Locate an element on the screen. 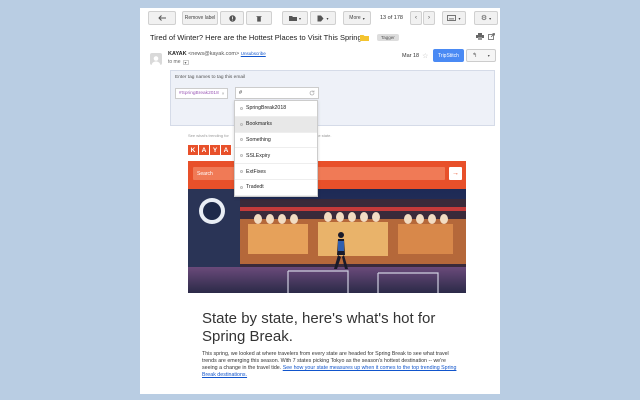  tag-suggestion-item: SSLExpiry is located at coordinates (276, 156).